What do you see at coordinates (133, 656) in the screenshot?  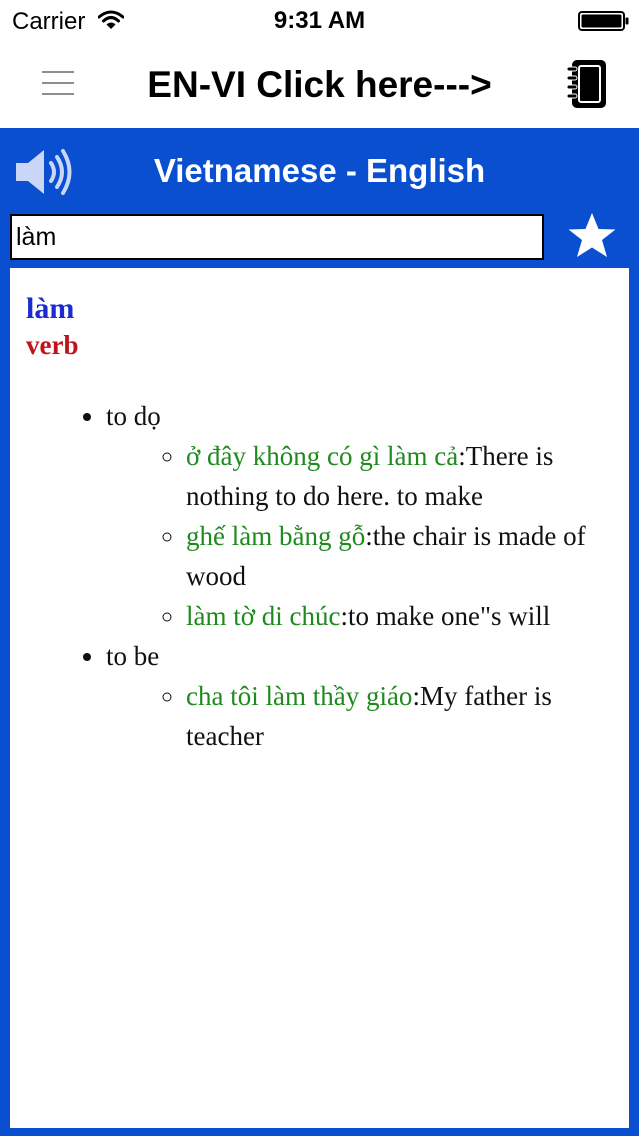 I see `sense-meaning: to be` at bounding box center [133, 656].